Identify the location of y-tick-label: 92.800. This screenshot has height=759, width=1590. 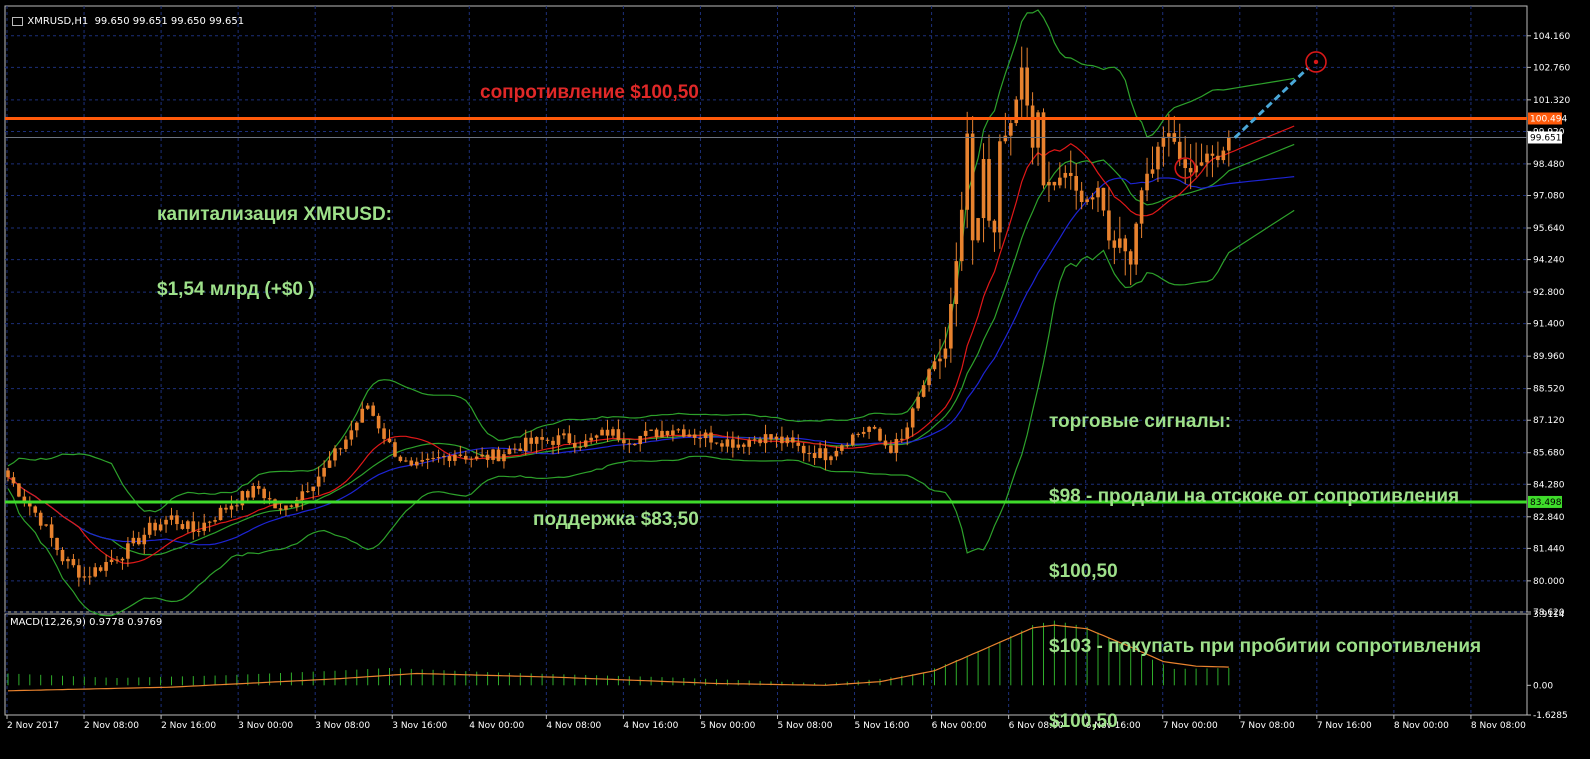
(1549, 293).